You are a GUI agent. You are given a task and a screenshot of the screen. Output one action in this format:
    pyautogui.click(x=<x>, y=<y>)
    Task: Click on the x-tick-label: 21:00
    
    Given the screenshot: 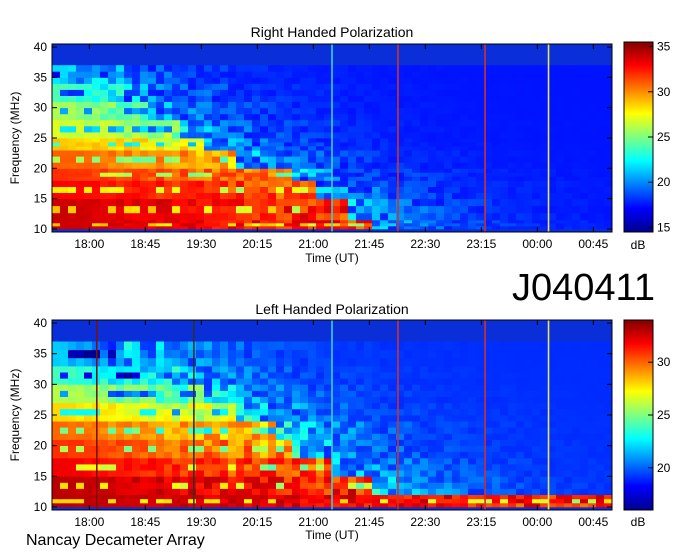 What is the action you would take?
    pyautogui.click(x=313, y=522)
    